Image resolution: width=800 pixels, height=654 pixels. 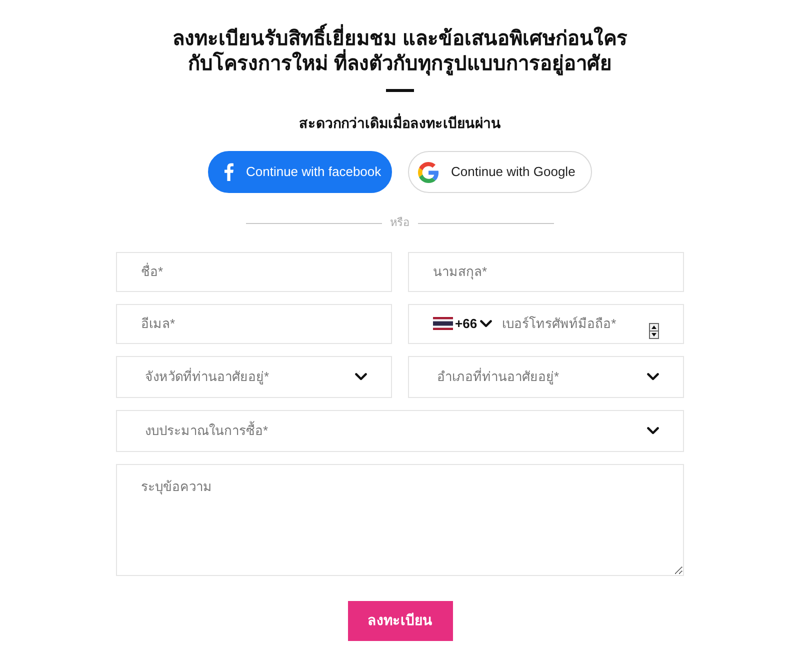 I want to click on phone-number-input: เบอร์โทรศัพท์มือถือ*, so click(x=570, y=324).